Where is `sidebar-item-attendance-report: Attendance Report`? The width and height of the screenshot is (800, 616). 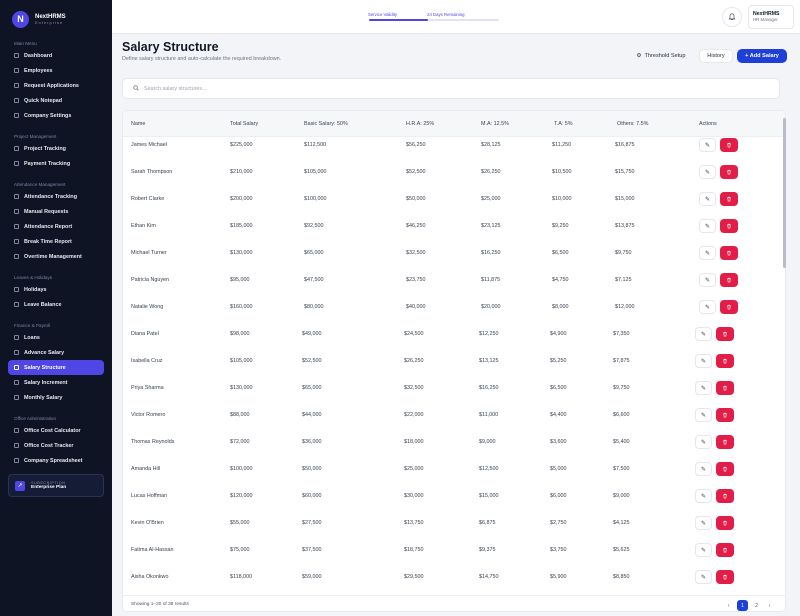
sidebar-item-attendance-report: Attendance Report is located at coordinates (56, 226).